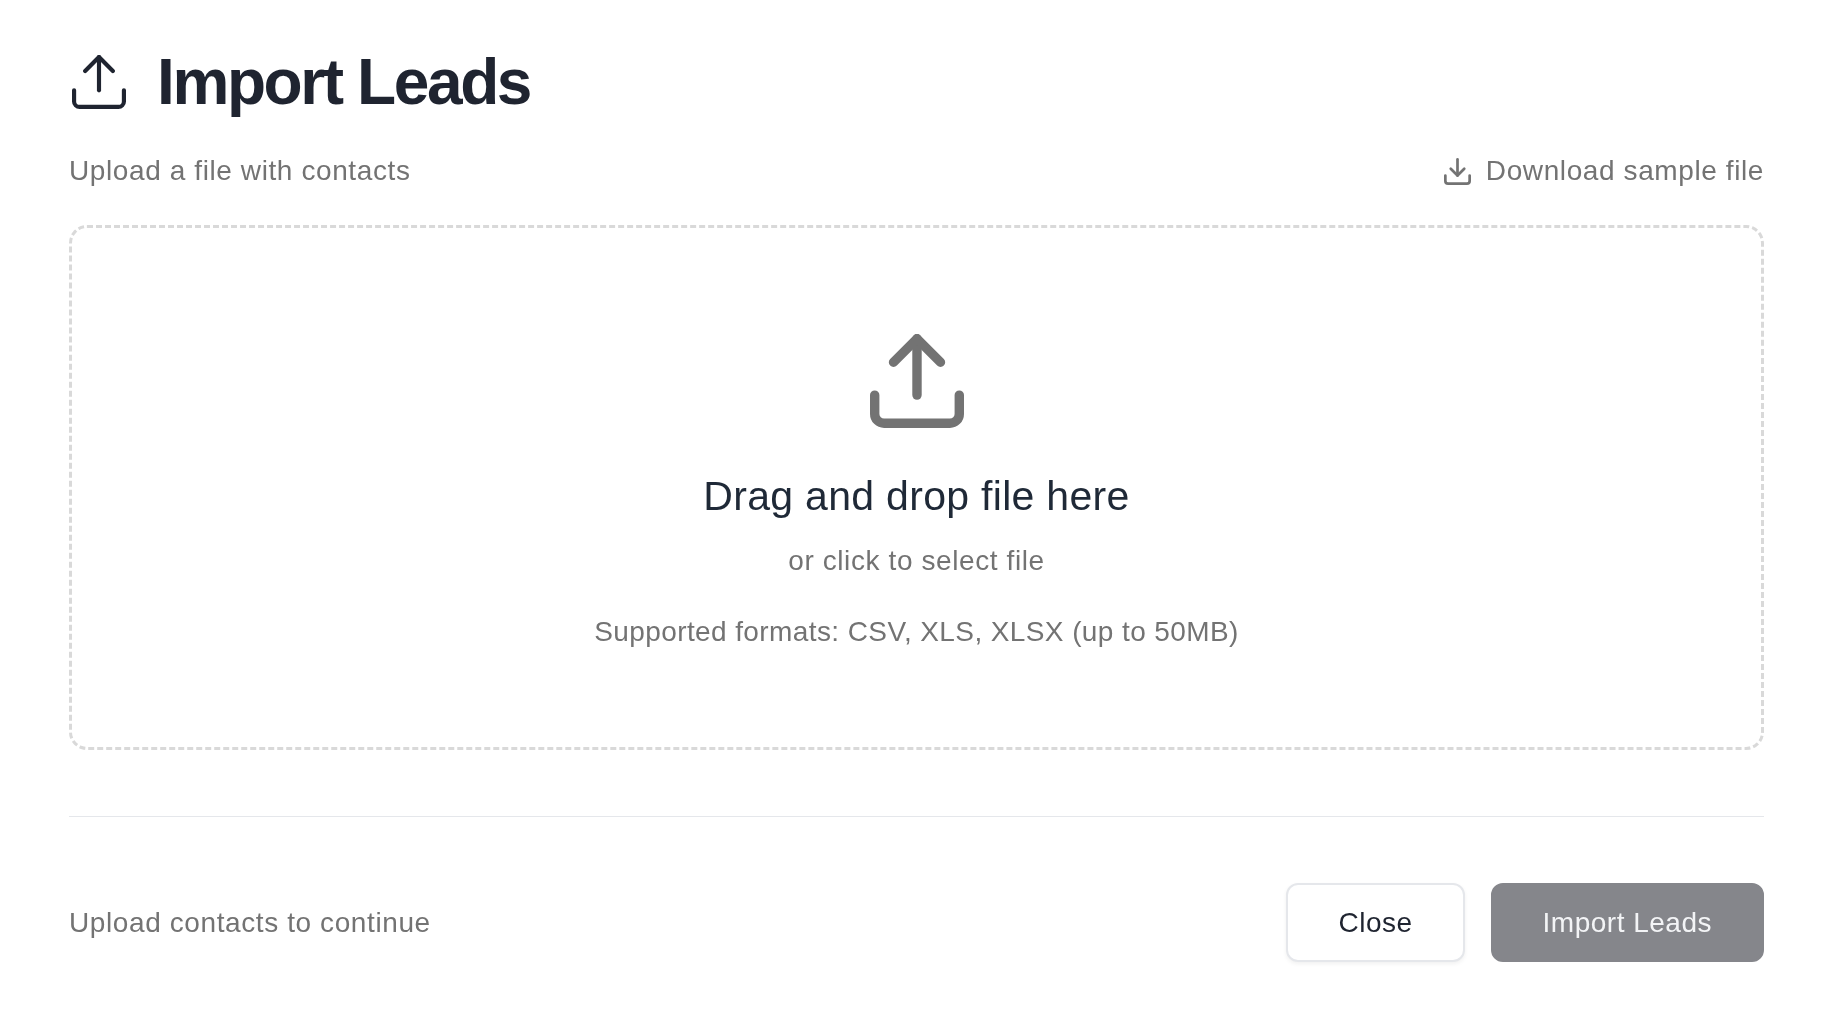  I want to click on supported-formats-text: Supported formats: CSV, XLS, XLSX (up to 50MB), so click(916, 632).